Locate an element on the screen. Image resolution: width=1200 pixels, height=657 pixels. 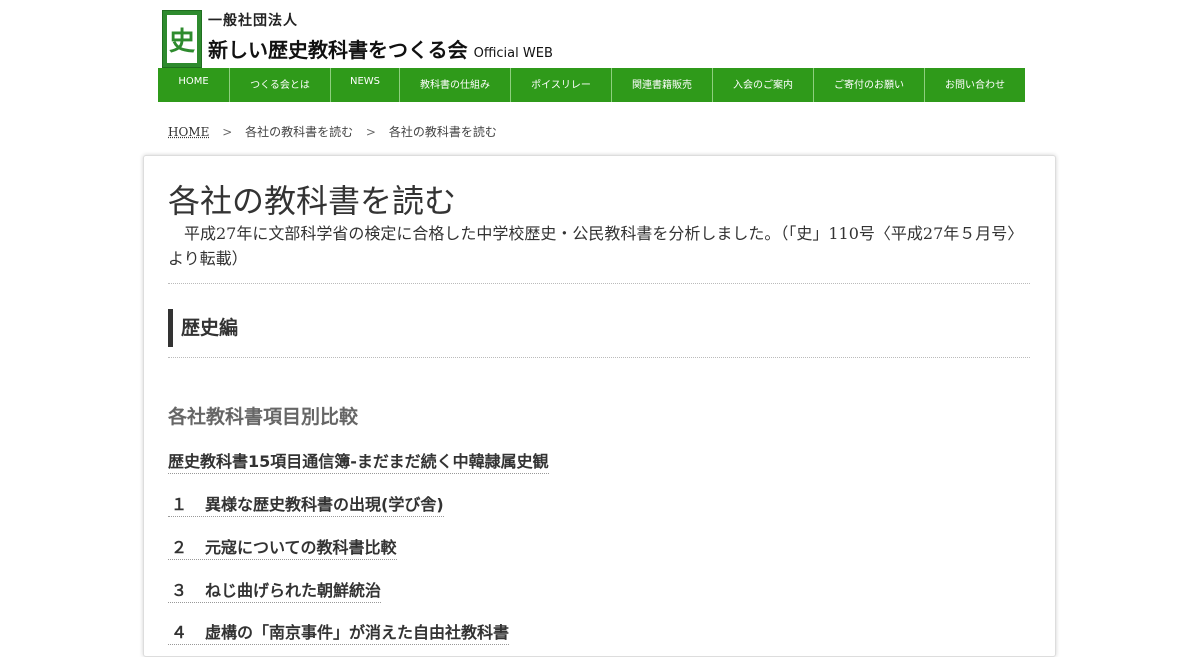
article-number: ２ is located at coordinates (179, 547).